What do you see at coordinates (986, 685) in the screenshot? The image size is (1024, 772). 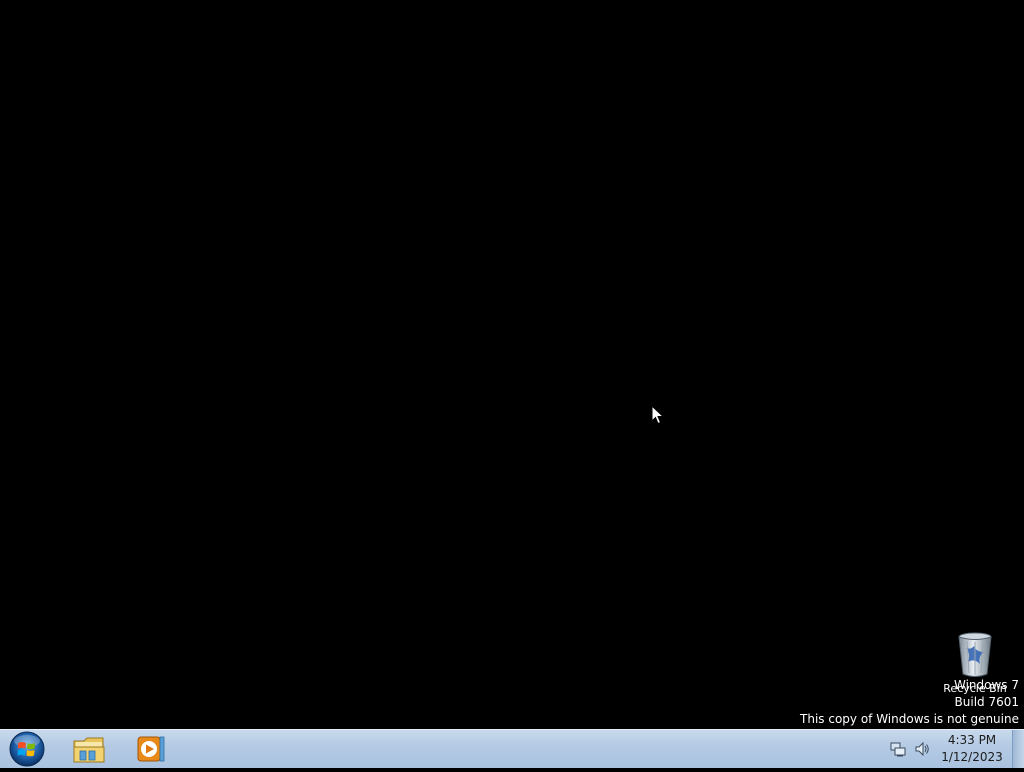 I see `watermark-os-name: Windows 7` at bounding box center [986, 685].